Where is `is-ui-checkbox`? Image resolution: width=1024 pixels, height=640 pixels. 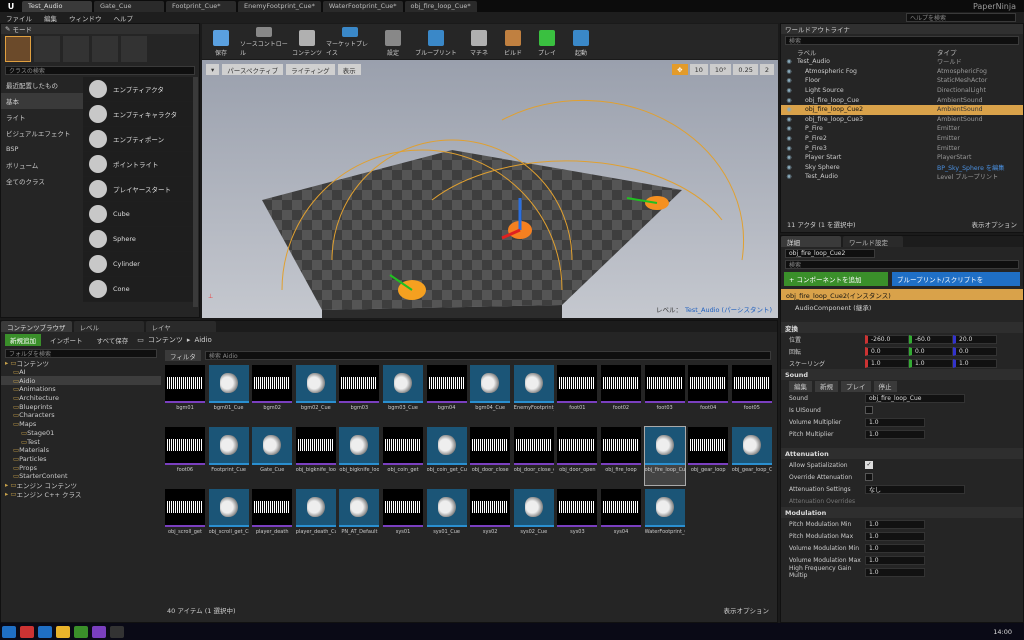
is-ui-checkbox is located at coordinates (869, 410).